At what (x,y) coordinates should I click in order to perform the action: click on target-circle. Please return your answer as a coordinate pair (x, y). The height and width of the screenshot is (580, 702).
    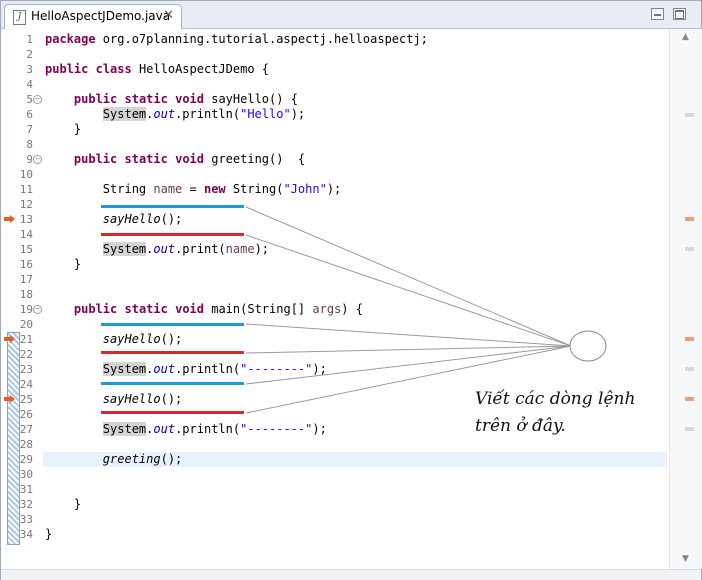
    Looking at the image, I should click on (588, 346).